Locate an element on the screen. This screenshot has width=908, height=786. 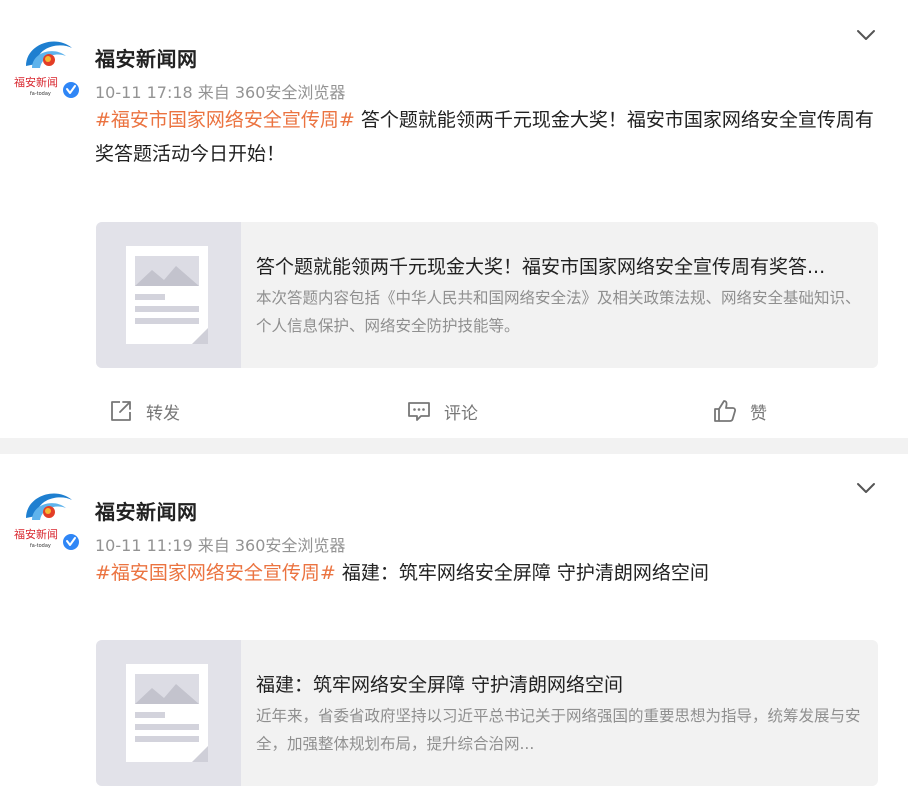
hashtag-link: #福安国家网络安全宣传周# is located at coordinates (215, 573).